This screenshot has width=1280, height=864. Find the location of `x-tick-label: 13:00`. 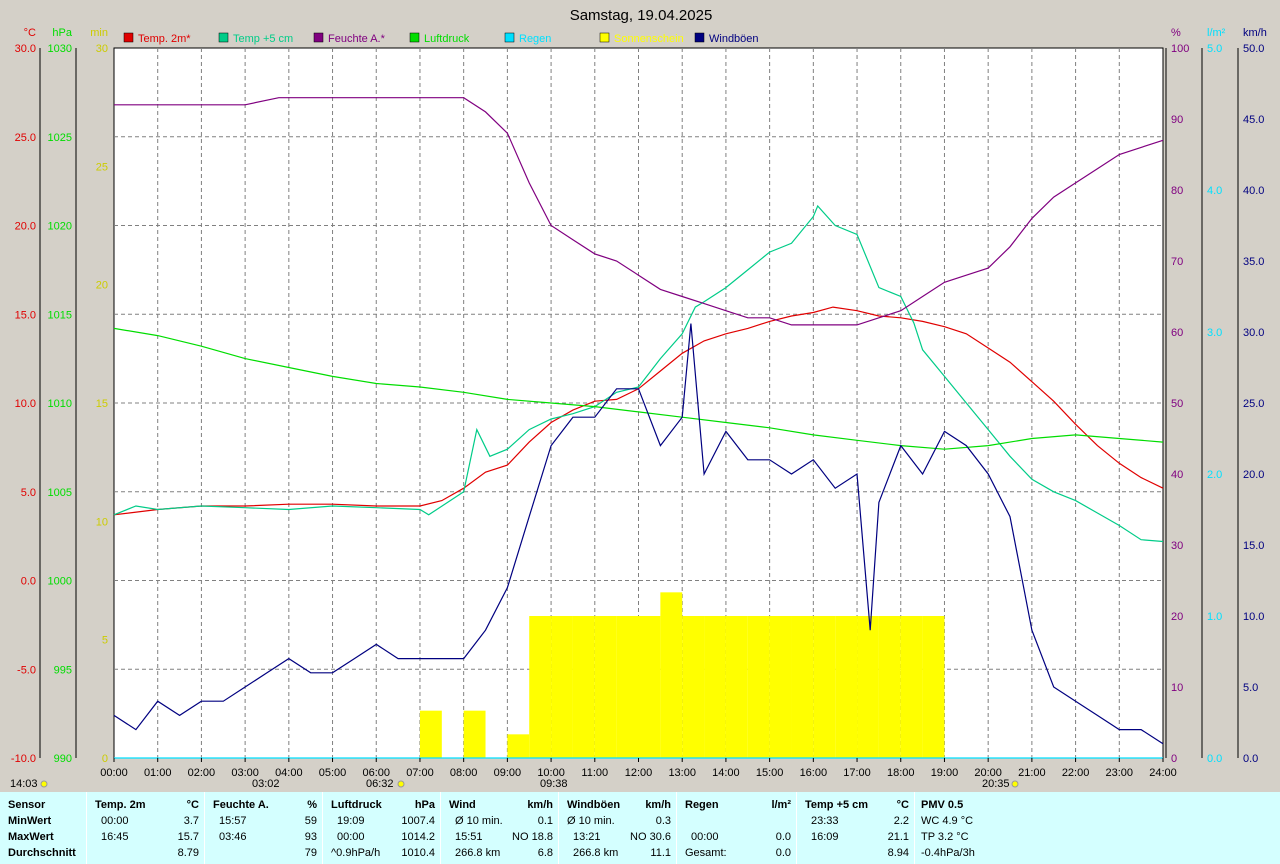

x-tick-label: 13:00 is located at coordinates (682, 773).